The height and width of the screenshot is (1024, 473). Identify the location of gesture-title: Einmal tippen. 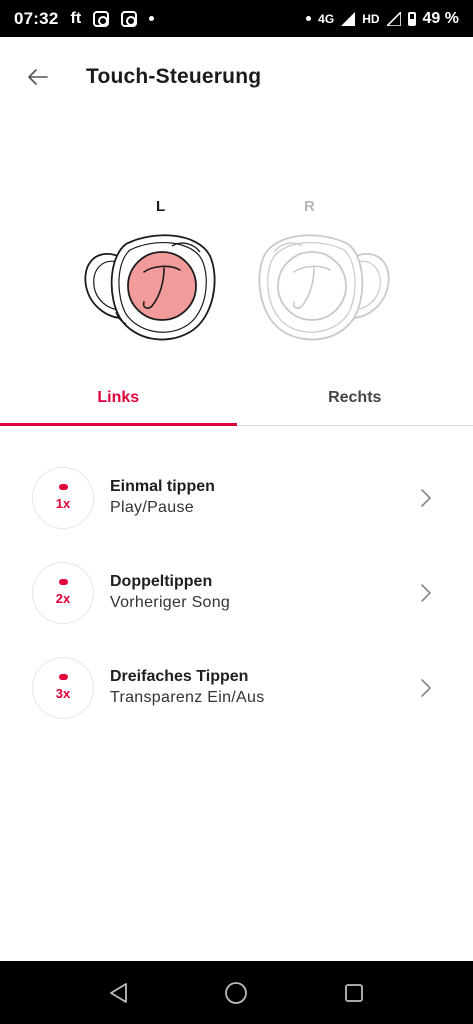
(162, 486).